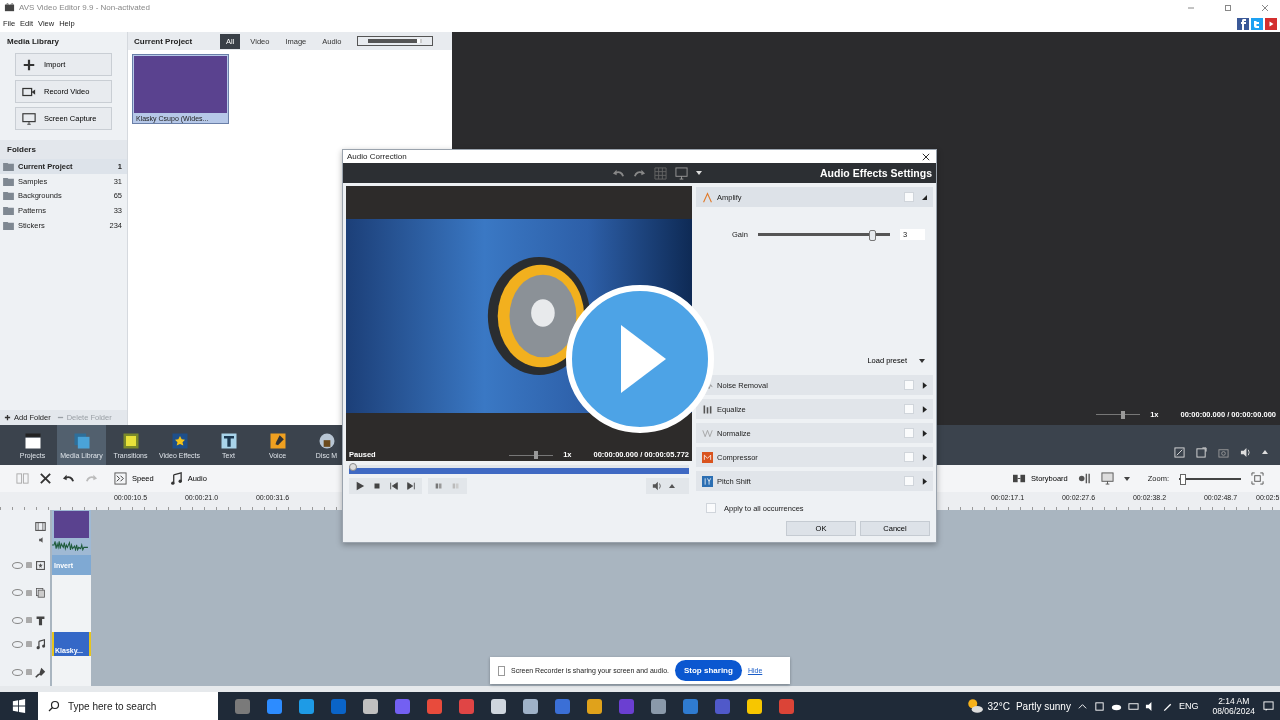 The image size is (1280, 720). Describe the element at coordinates (711, 508) in the screenshot. I see `apply-checkbox` at that location.